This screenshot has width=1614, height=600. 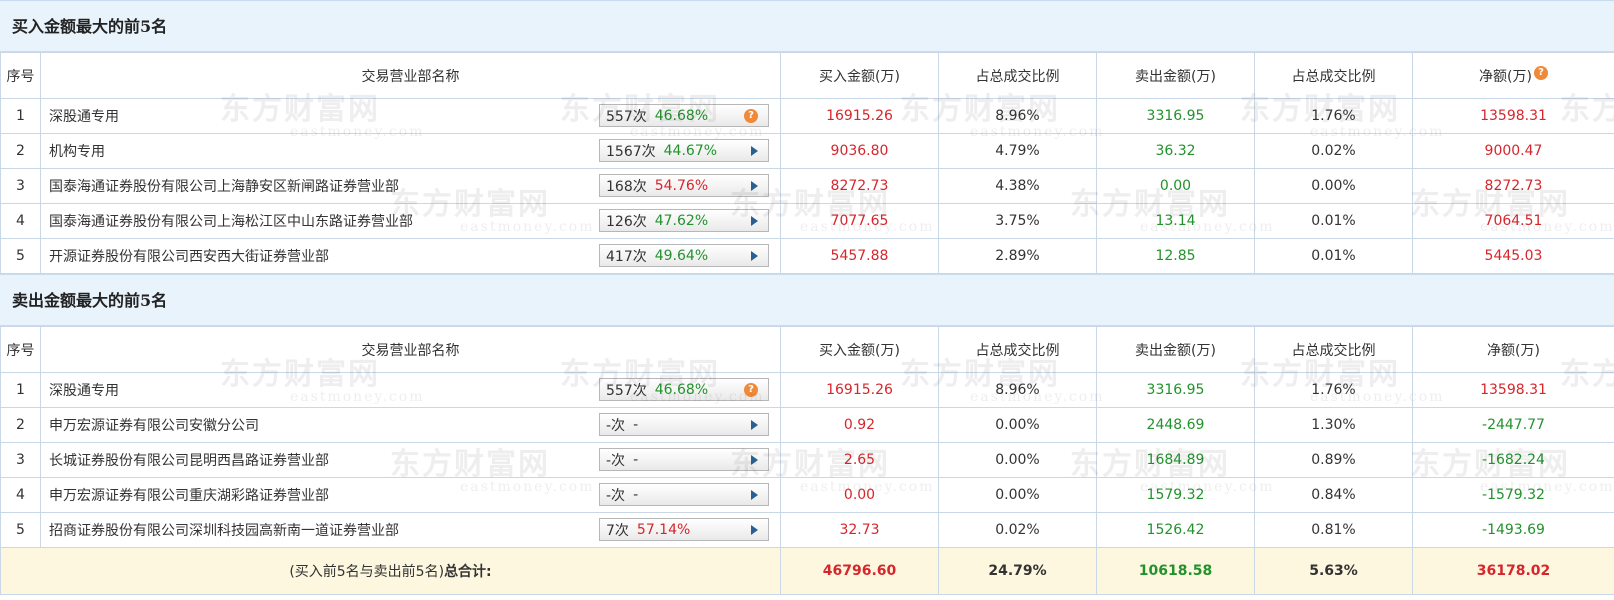 What do you see at coordinates (1017, 256) in the screenshot?
I see `buy-ratio: 2.89%` at bounding box center [1017, 256].